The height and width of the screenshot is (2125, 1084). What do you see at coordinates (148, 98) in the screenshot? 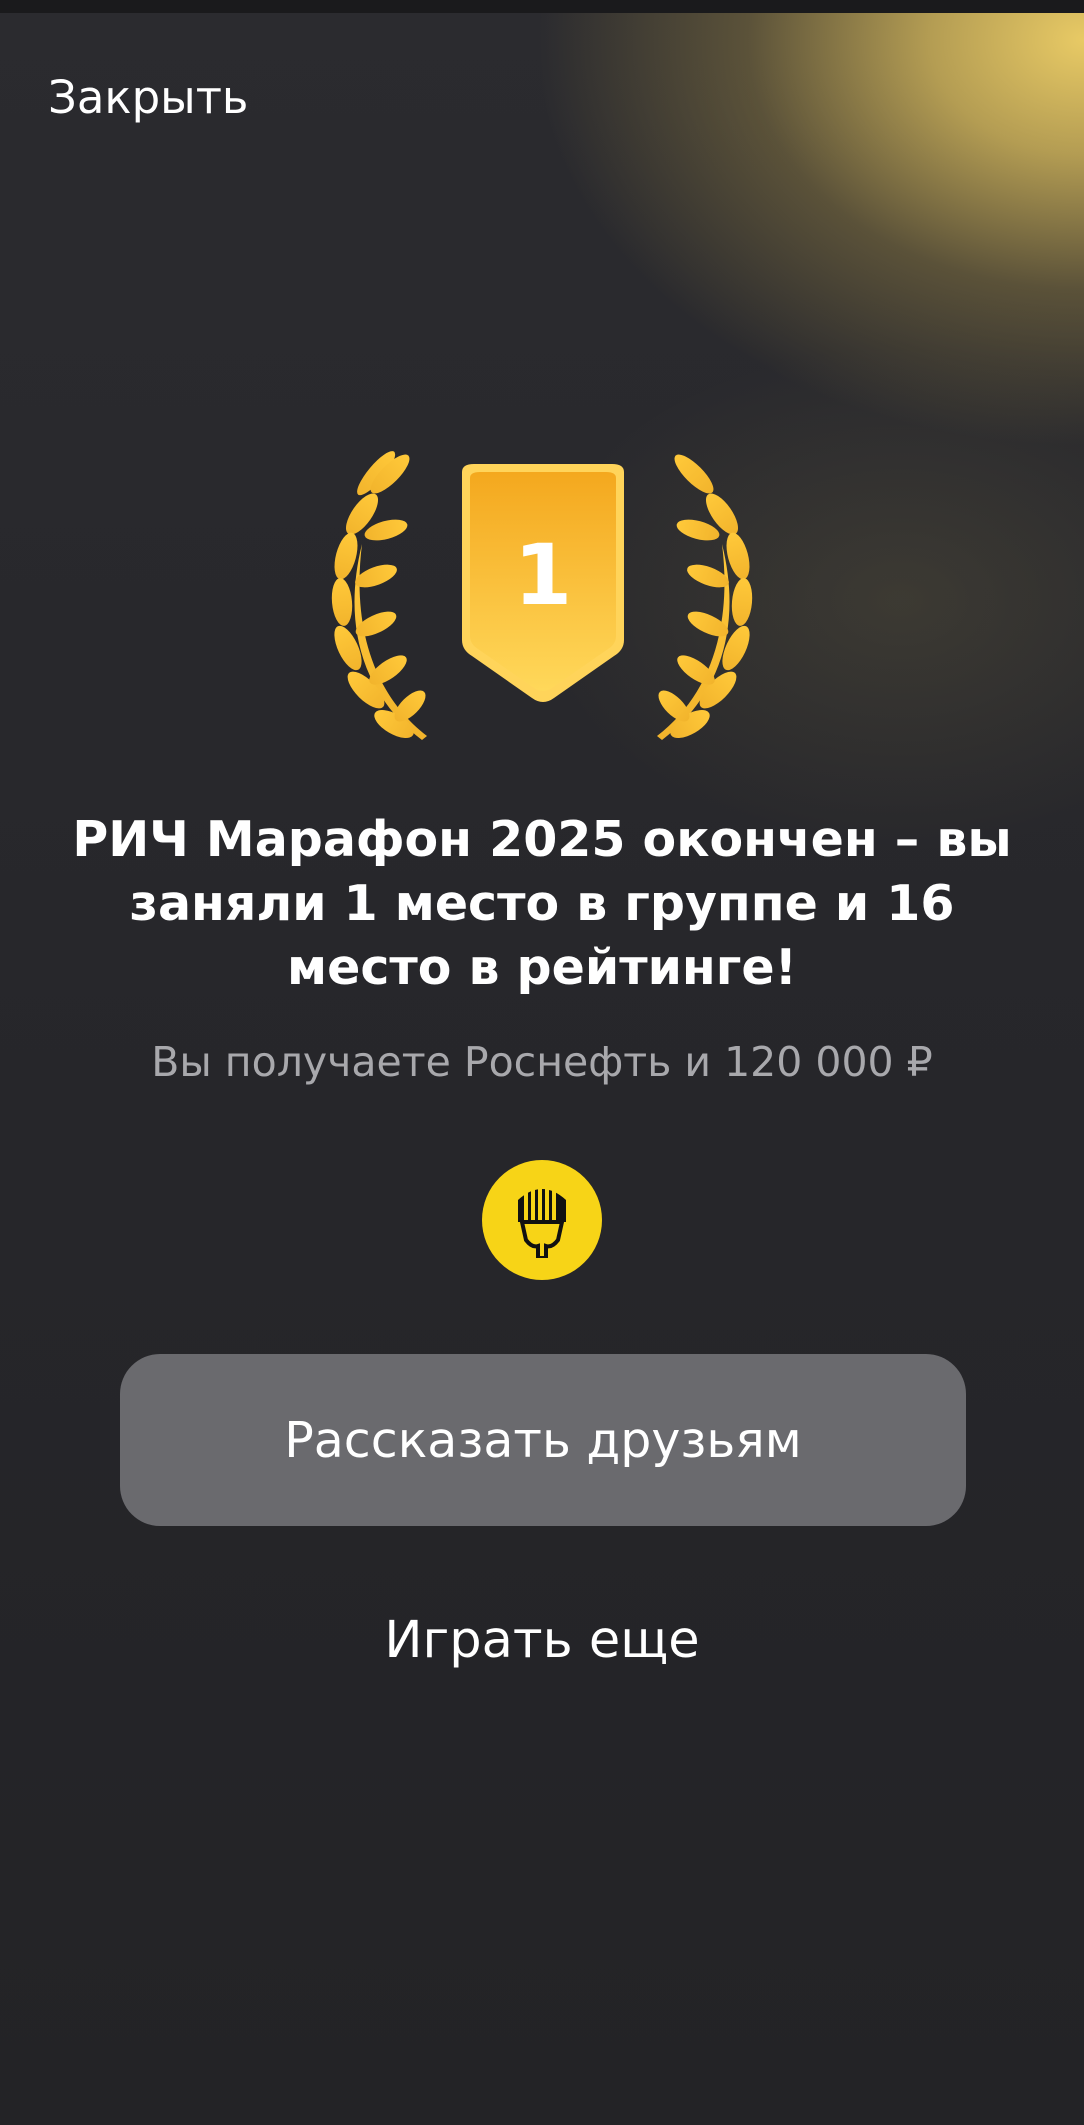
I see `close-button: Закрыть` at bounding box center [148, 98].